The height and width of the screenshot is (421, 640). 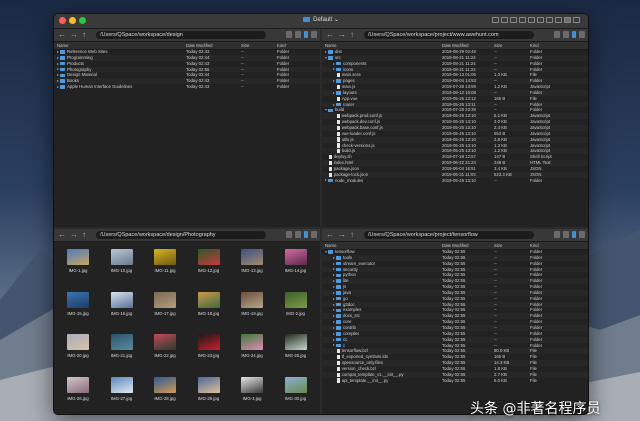 I want to click on thumbnail-item: IMG-11.jpg, so click(x=165, y=268).